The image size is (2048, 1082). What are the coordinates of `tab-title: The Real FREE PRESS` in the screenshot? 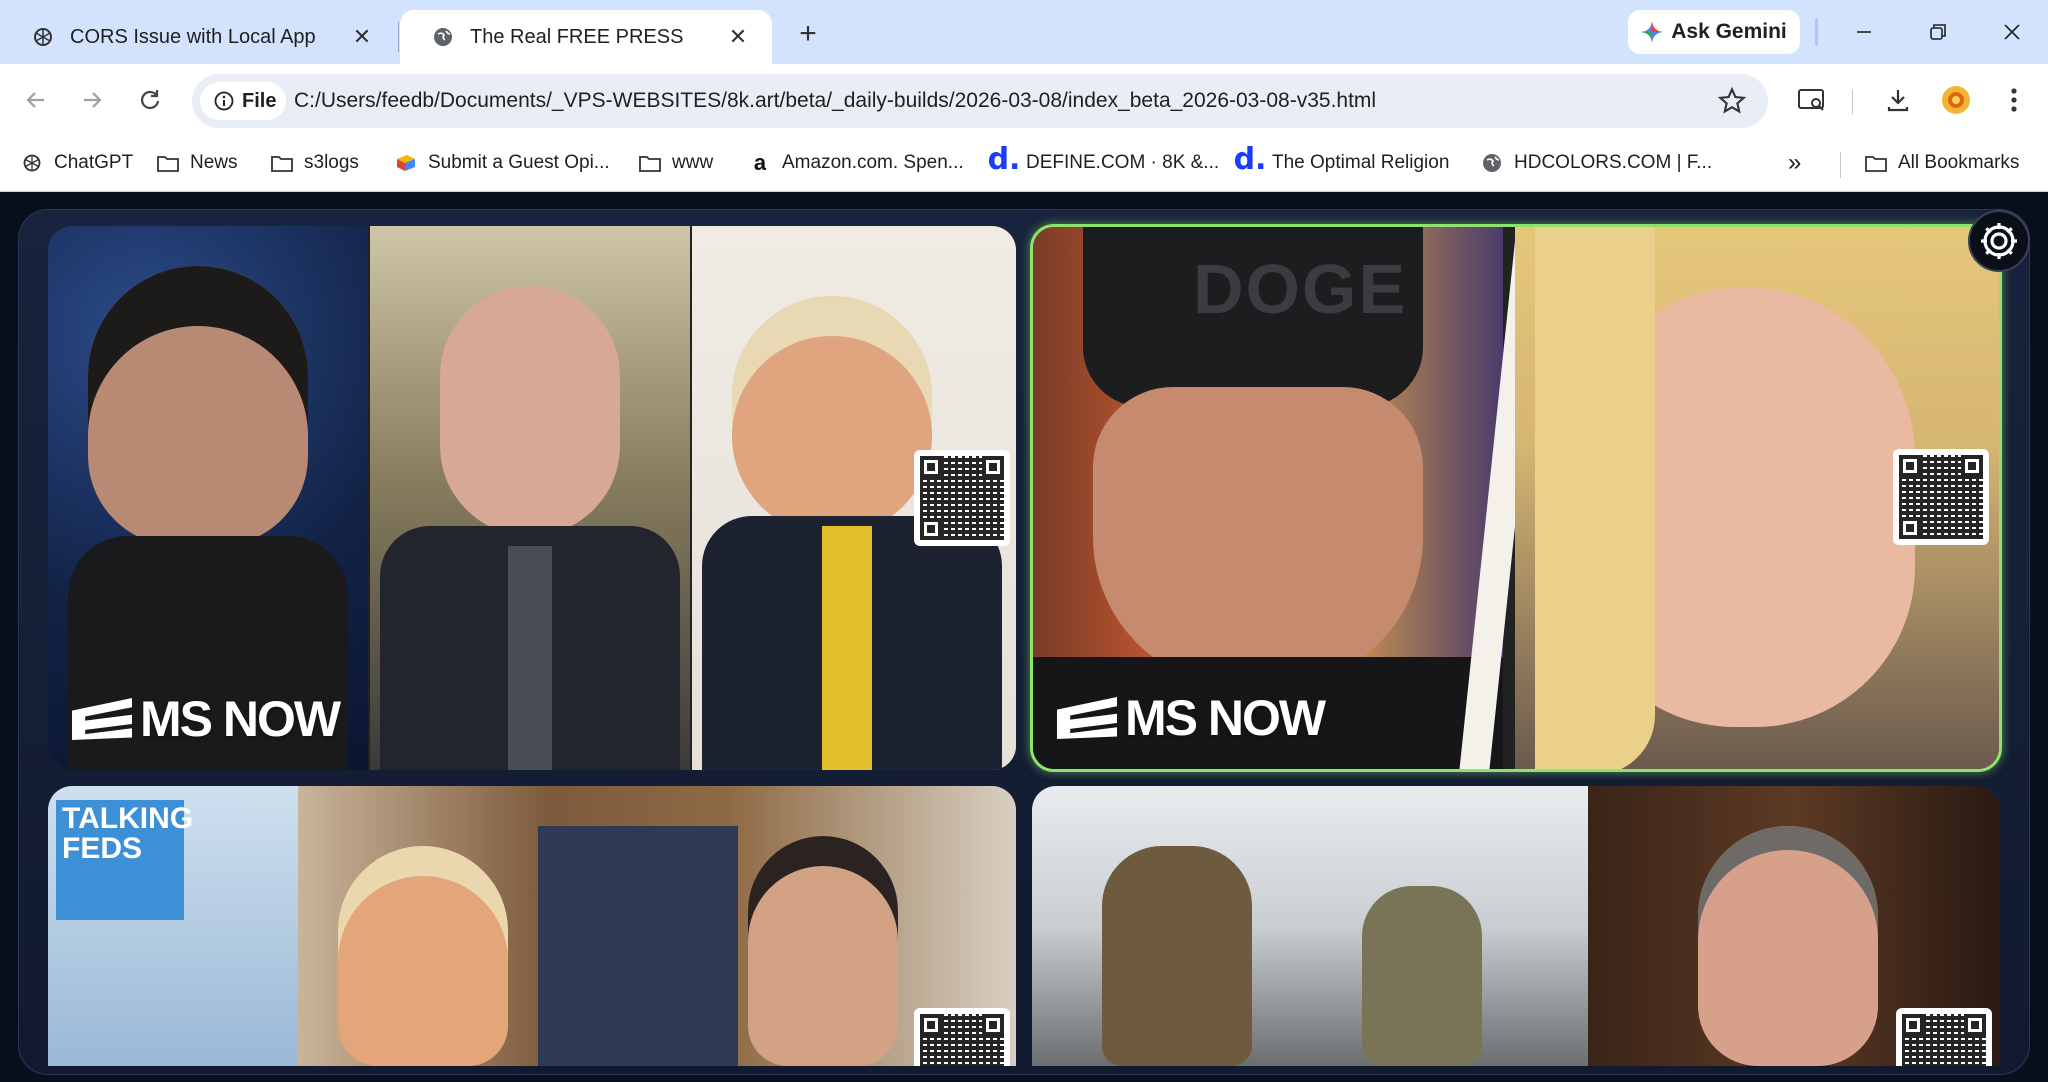 It's located at (577, 36).